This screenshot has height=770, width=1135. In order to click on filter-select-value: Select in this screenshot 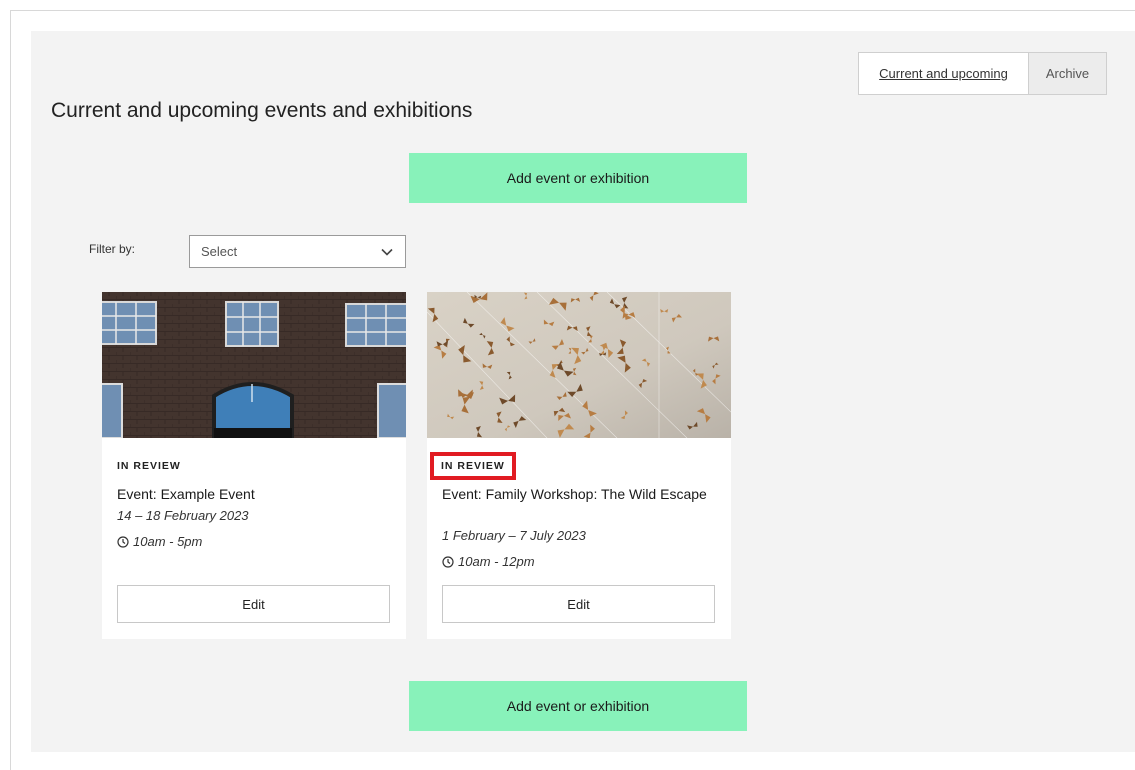, I will do `click(219, 251)`.